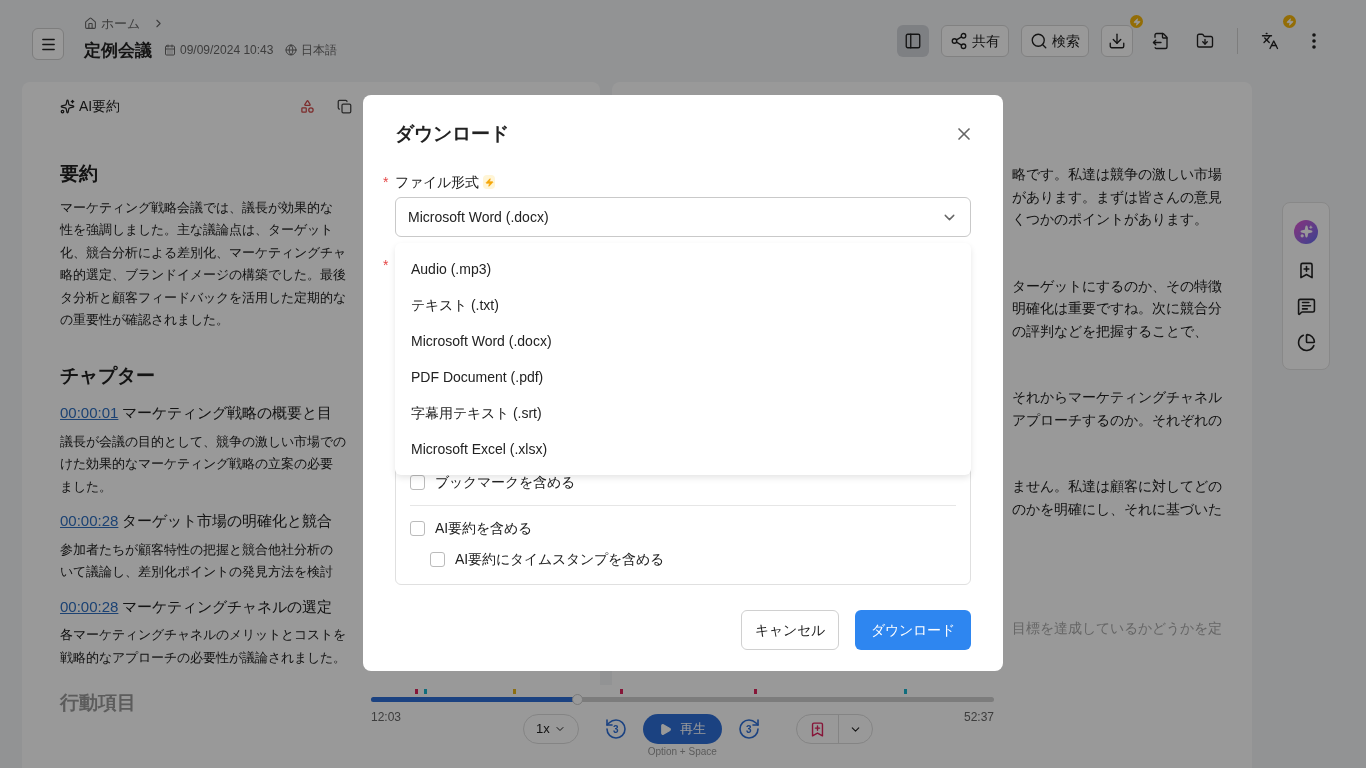  I want to click on language-text: 日本語, so click(319, 51).